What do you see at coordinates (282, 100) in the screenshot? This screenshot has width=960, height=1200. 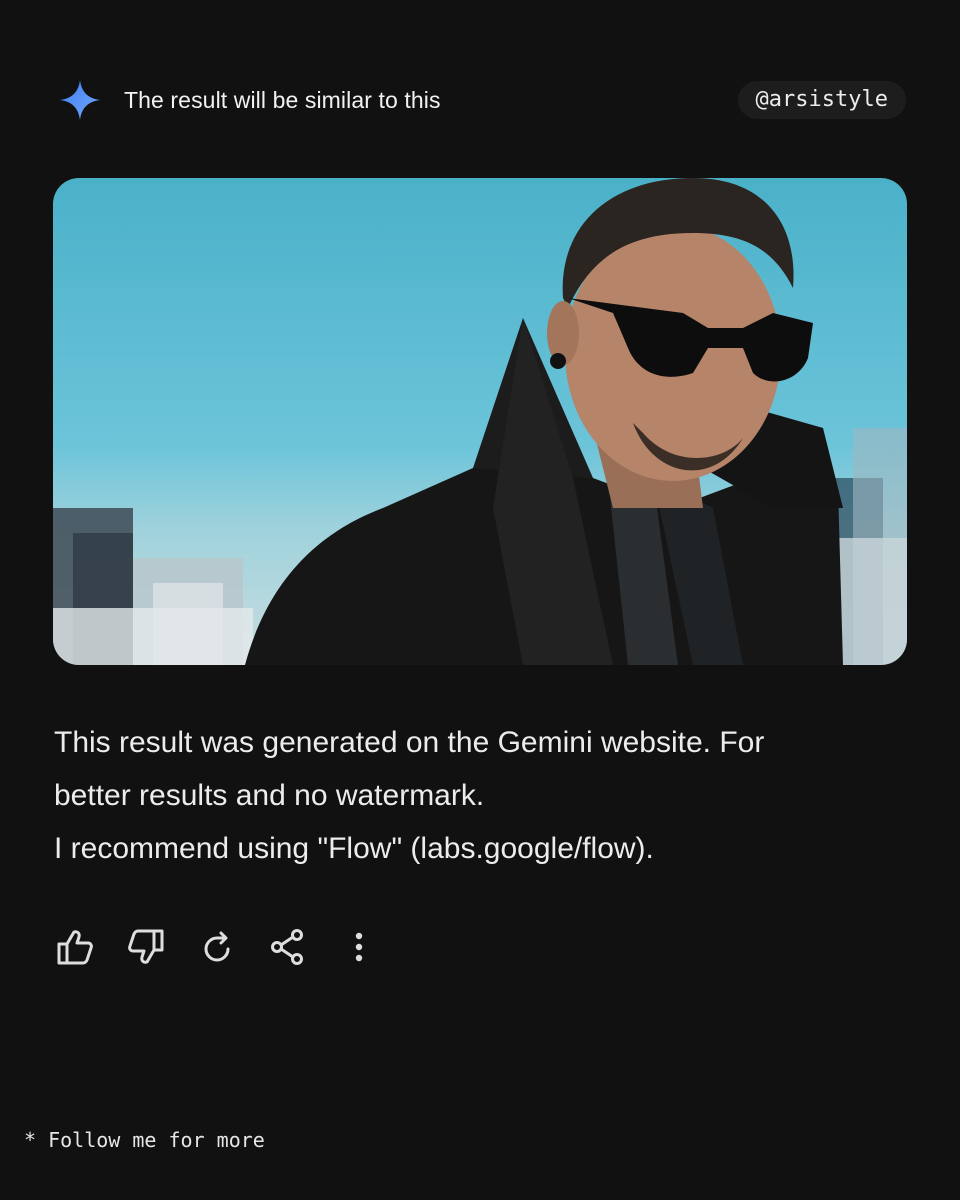 I see `response-title: The result will be similar to this` at bounding box center [282, 100].